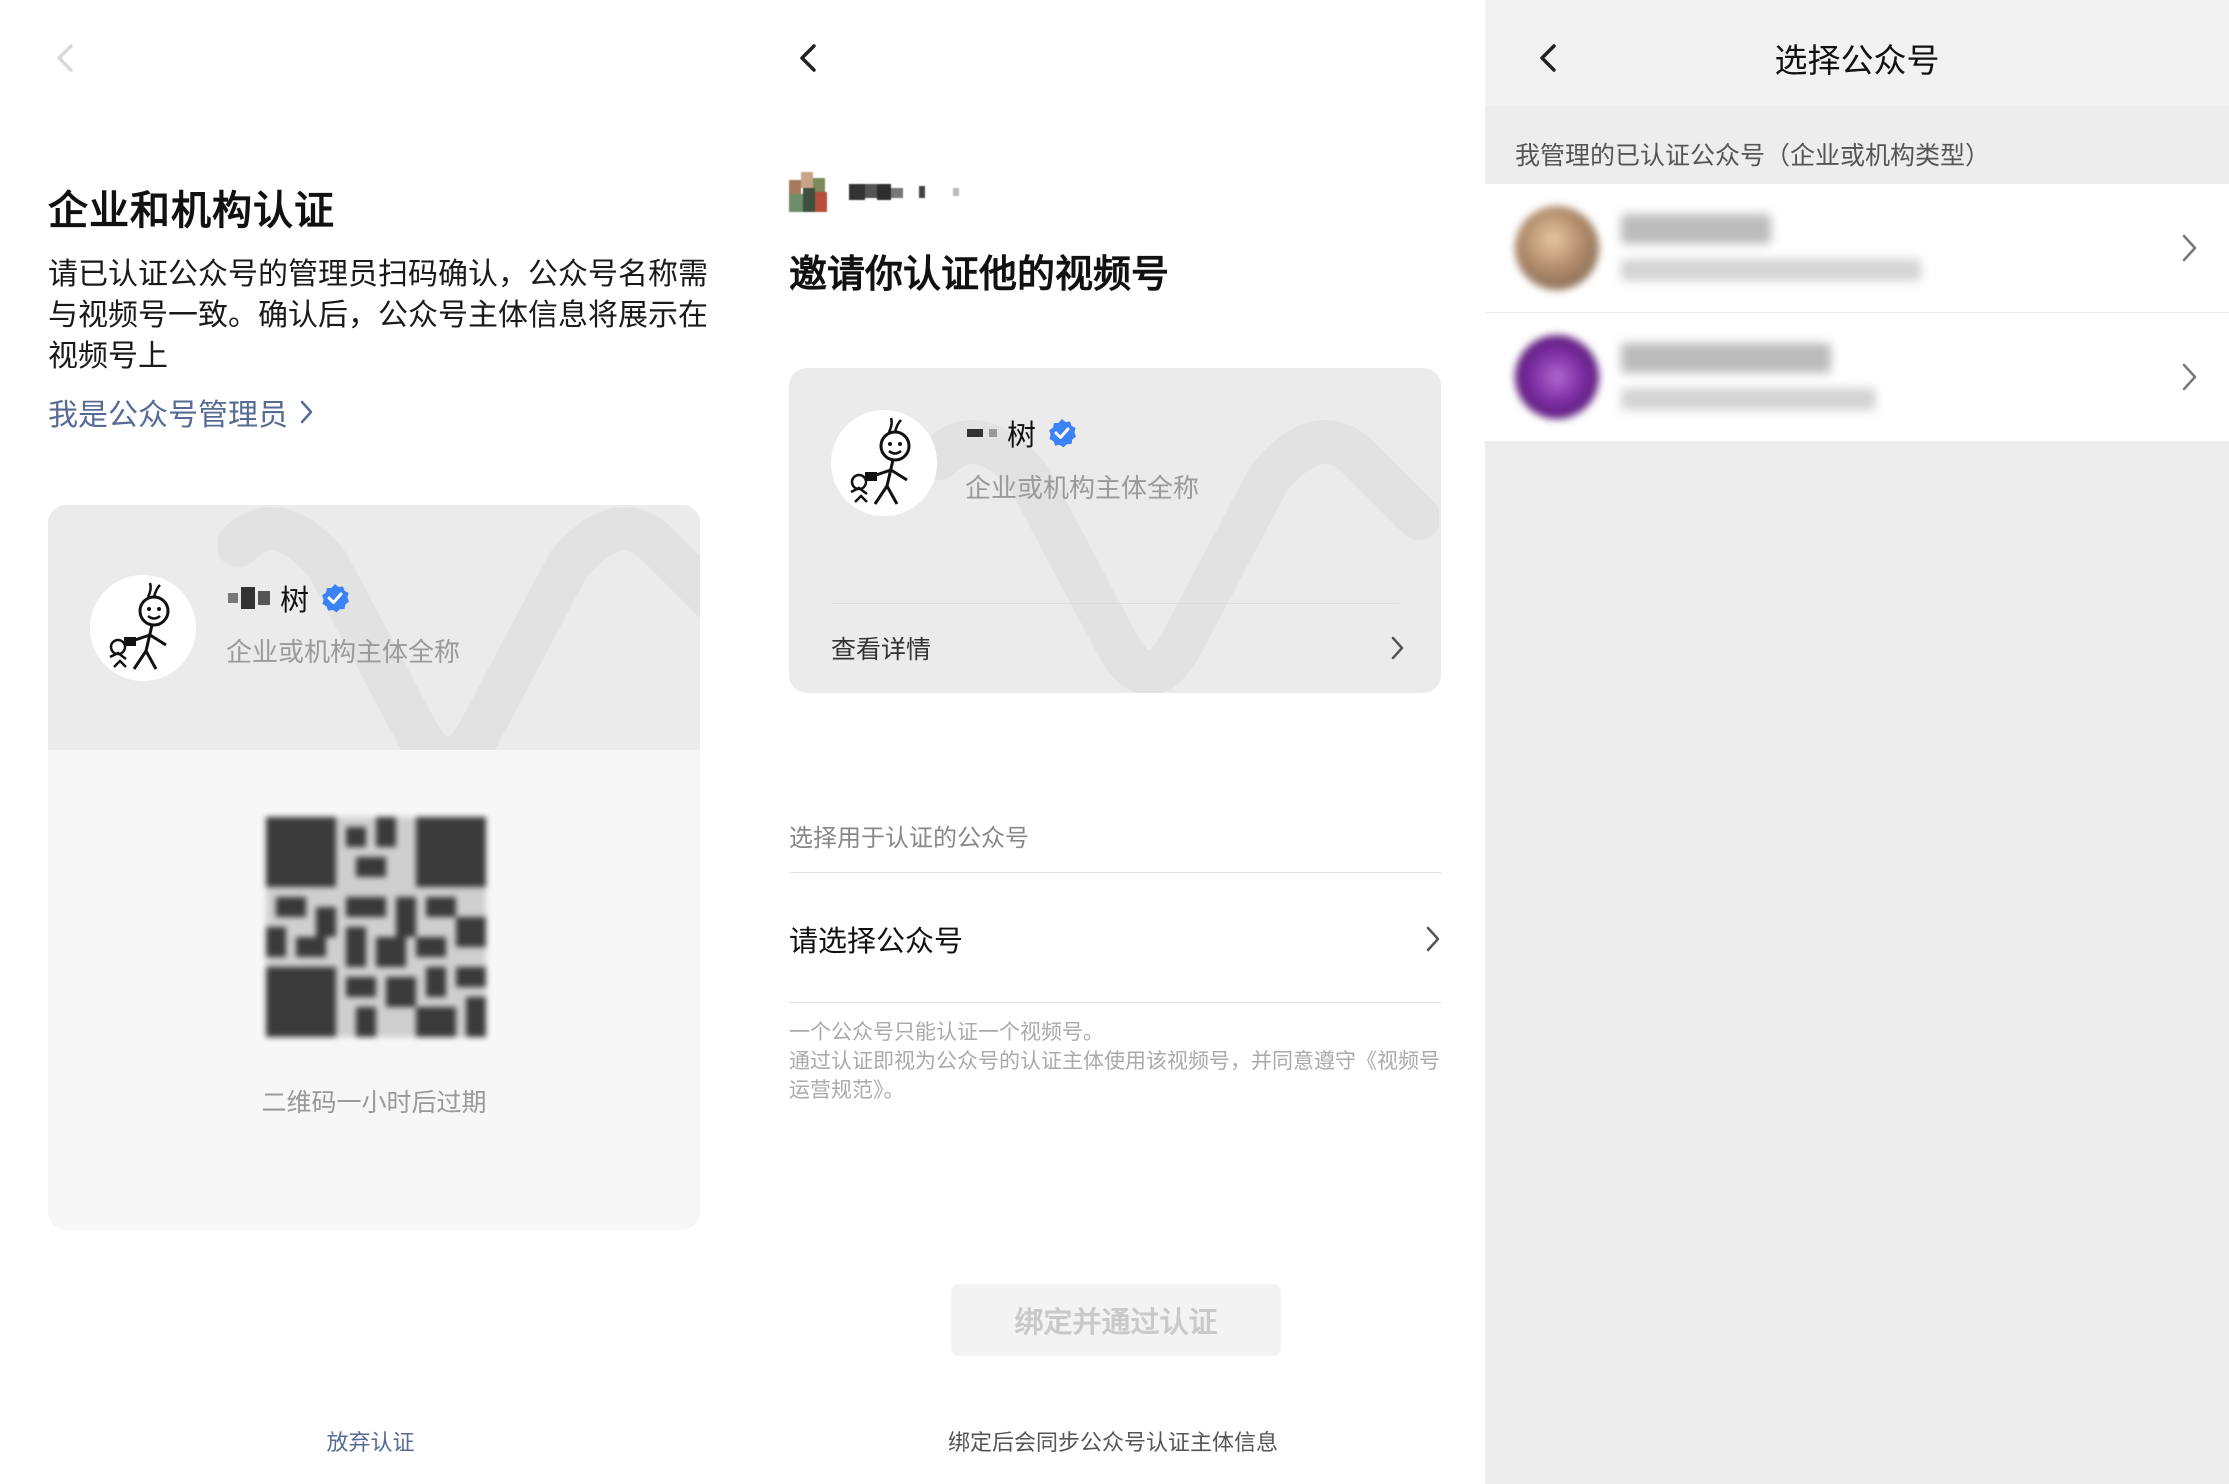  Describe the element at coordinates (374, 1102) in the screenshot. I see `qr-expiry-note: 二维码一小时后过期` at that location.